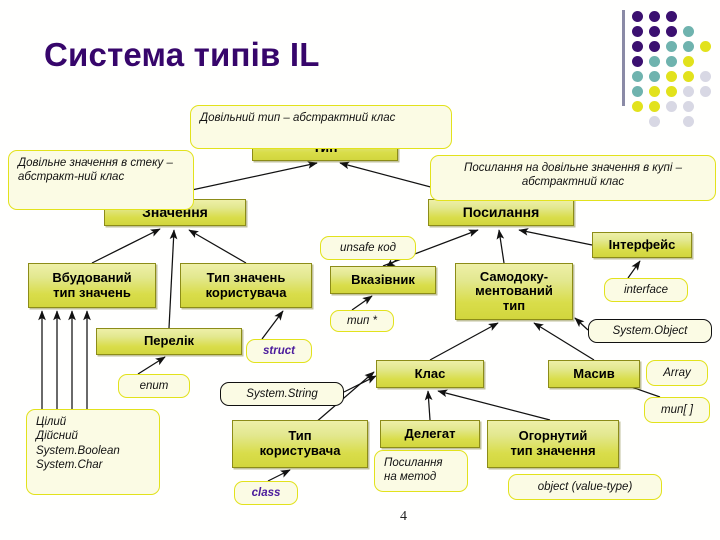 The width and height of the screenshot is (720, 540). I want to click on node-usertype: Тип користувача, so click(300, 444).